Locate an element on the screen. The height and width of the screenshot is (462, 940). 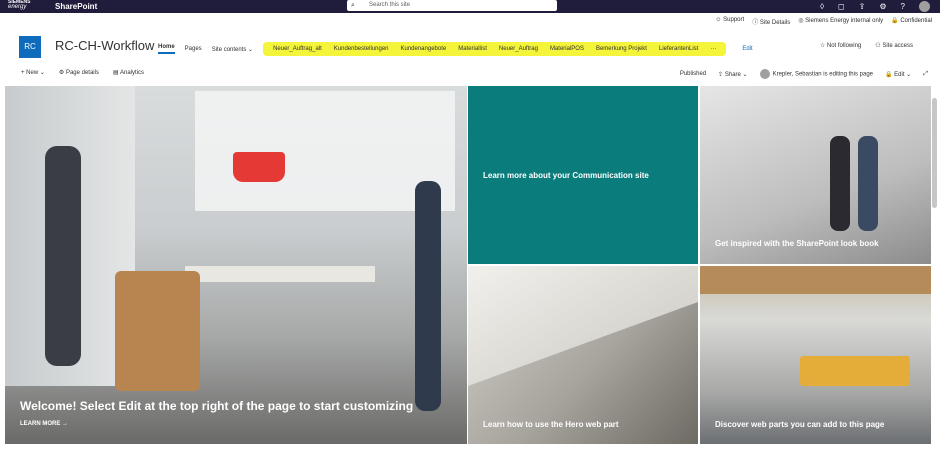
editing-status: Krepler, Sebastian is editing this page is located at coordinates (816, 74).